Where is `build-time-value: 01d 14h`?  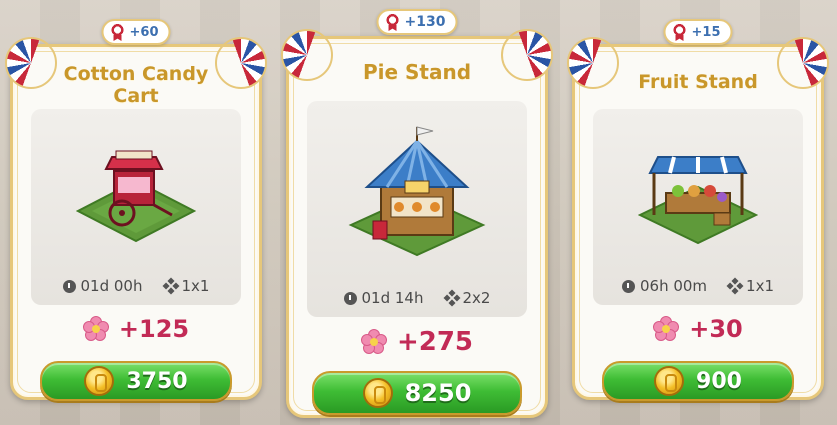
build-time-value: 01d 14h is located at coordinates (392, 298).